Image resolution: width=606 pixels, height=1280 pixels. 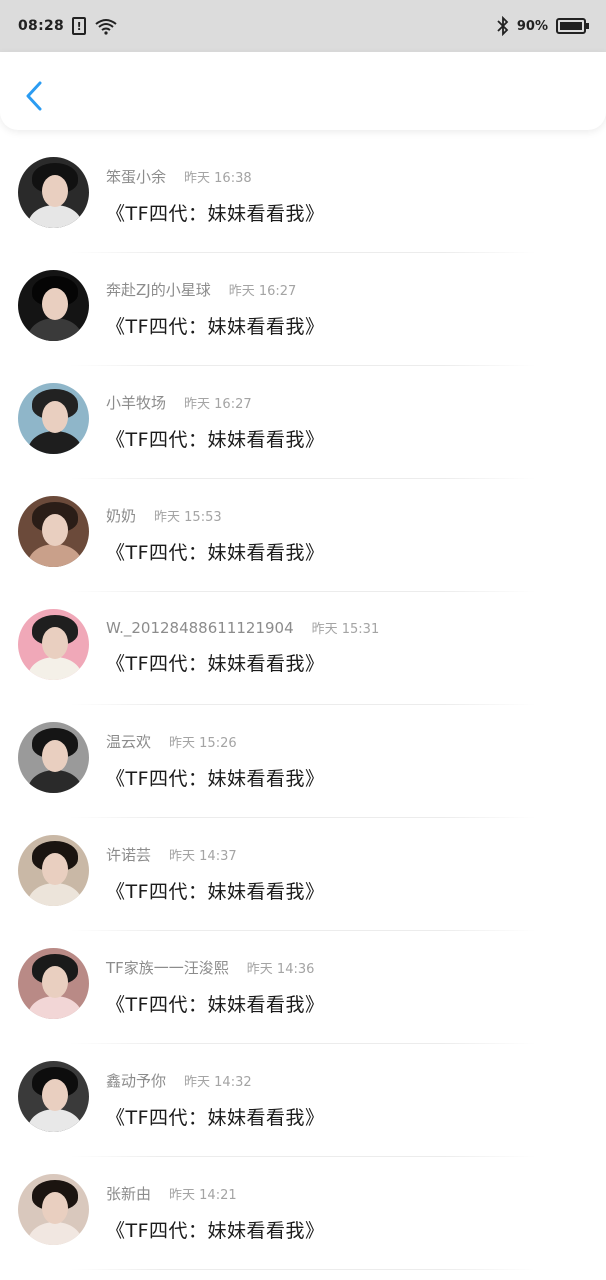 What do you see at coordinates (203, 1195) in the screenshot?
I see `timestamp: 昨天 14:21` at bounding box center [203, 1195].